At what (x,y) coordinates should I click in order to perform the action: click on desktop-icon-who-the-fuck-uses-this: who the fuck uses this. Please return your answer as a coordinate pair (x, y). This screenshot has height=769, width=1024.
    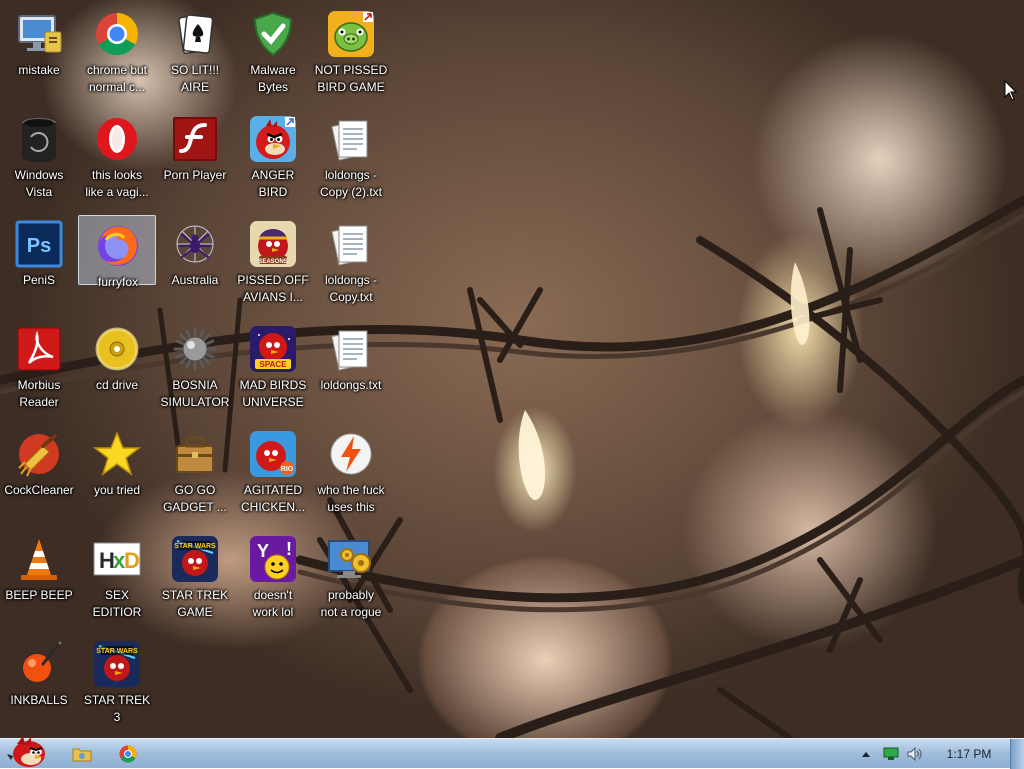
    Looking at the image, I should click on (351, 474).